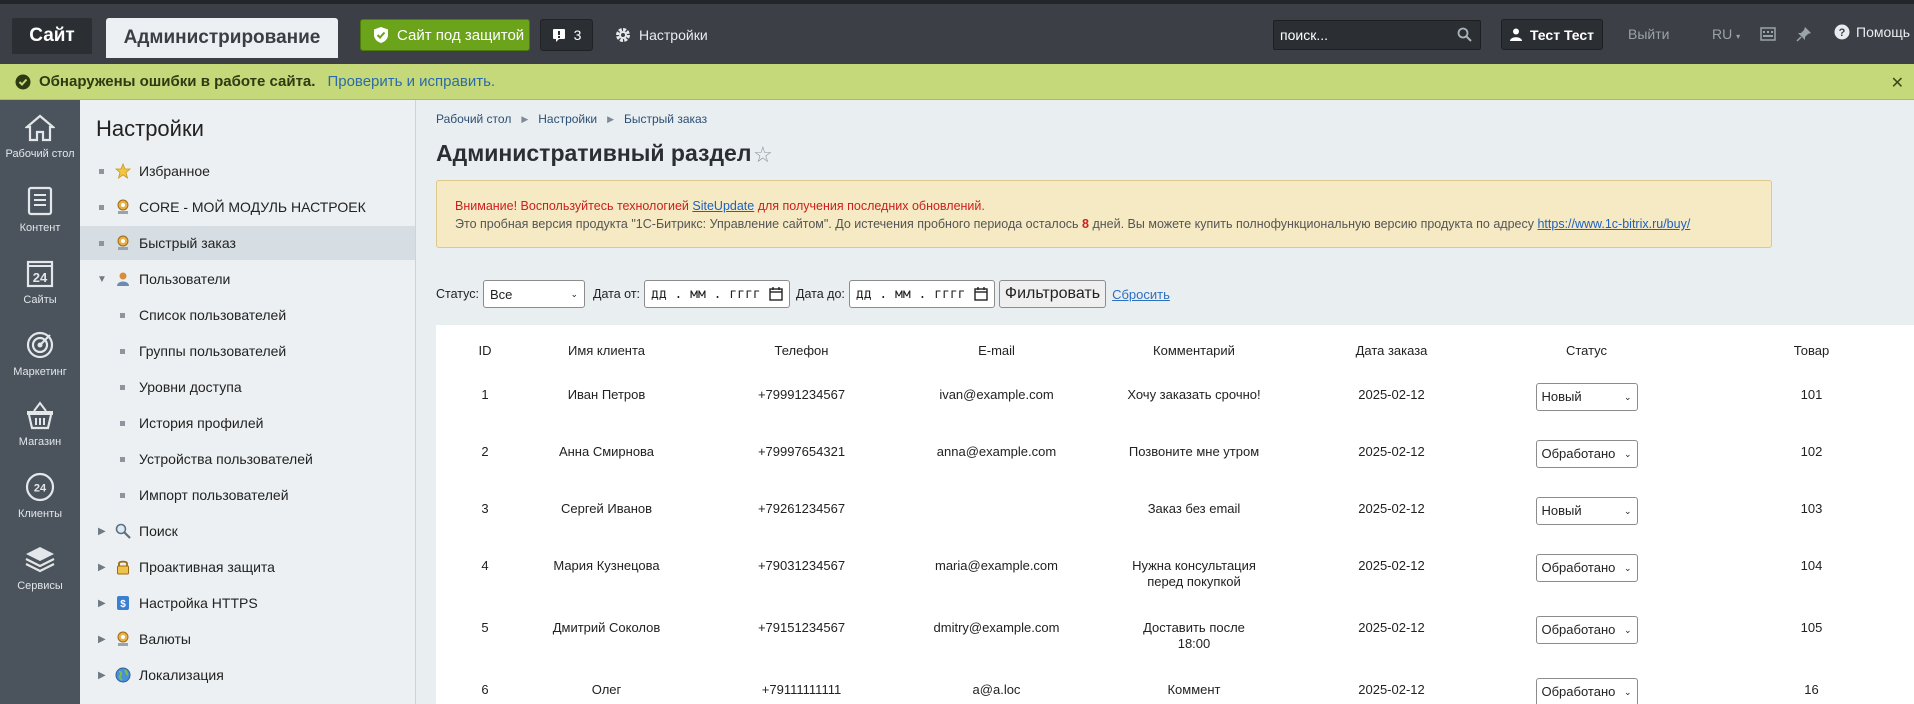 The width and height of the screenshot is (1914, 704). I want to click on settings-item-label: Устройства пользователей, so click(226, 459).